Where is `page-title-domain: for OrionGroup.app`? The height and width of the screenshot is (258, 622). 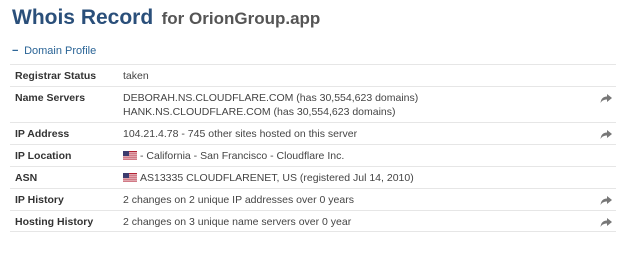 page-title-domain: for OrionGroup.app is located at coordinates (241, 18).